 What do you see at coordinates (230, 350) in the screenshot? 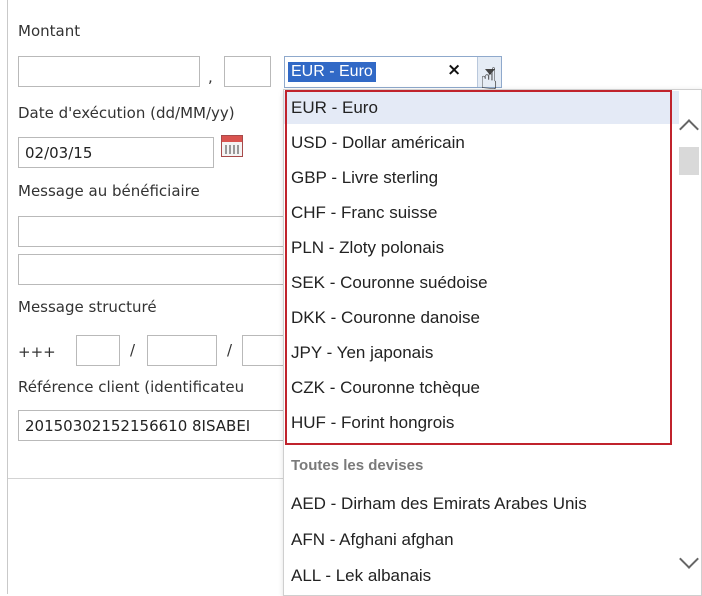
I see `structured-slash-2: /` at bounding box center [230, 350].